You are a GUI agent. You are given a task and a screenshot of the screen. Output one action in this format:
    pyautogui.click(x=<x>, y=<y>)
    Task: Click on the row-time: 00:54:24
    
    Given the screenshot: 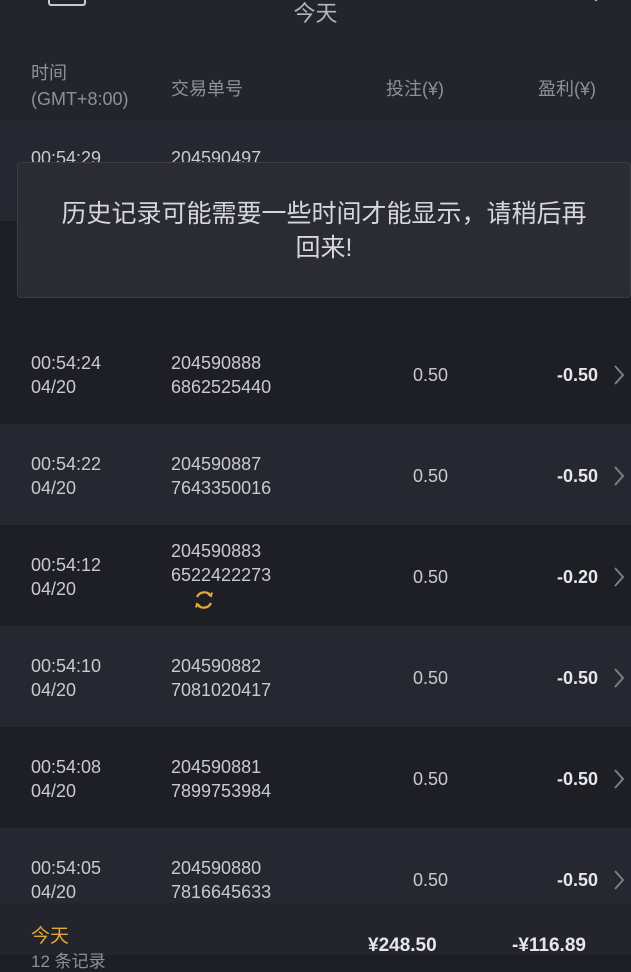 What is the action you would take?
    pyautogui.click(x=66, y=363)
    